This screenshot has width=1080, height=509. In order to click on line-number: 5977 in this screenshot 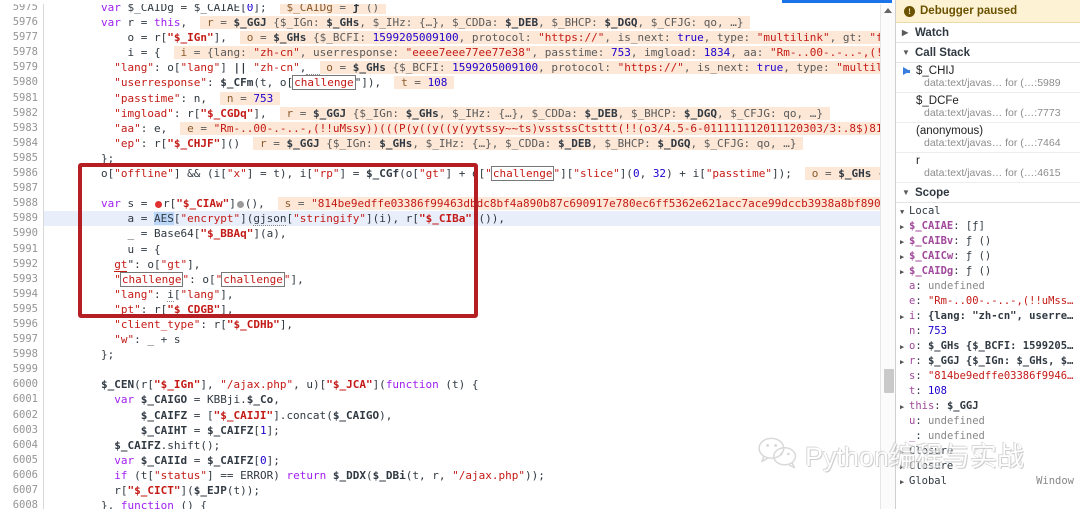, I will do `click(19, 37)`.